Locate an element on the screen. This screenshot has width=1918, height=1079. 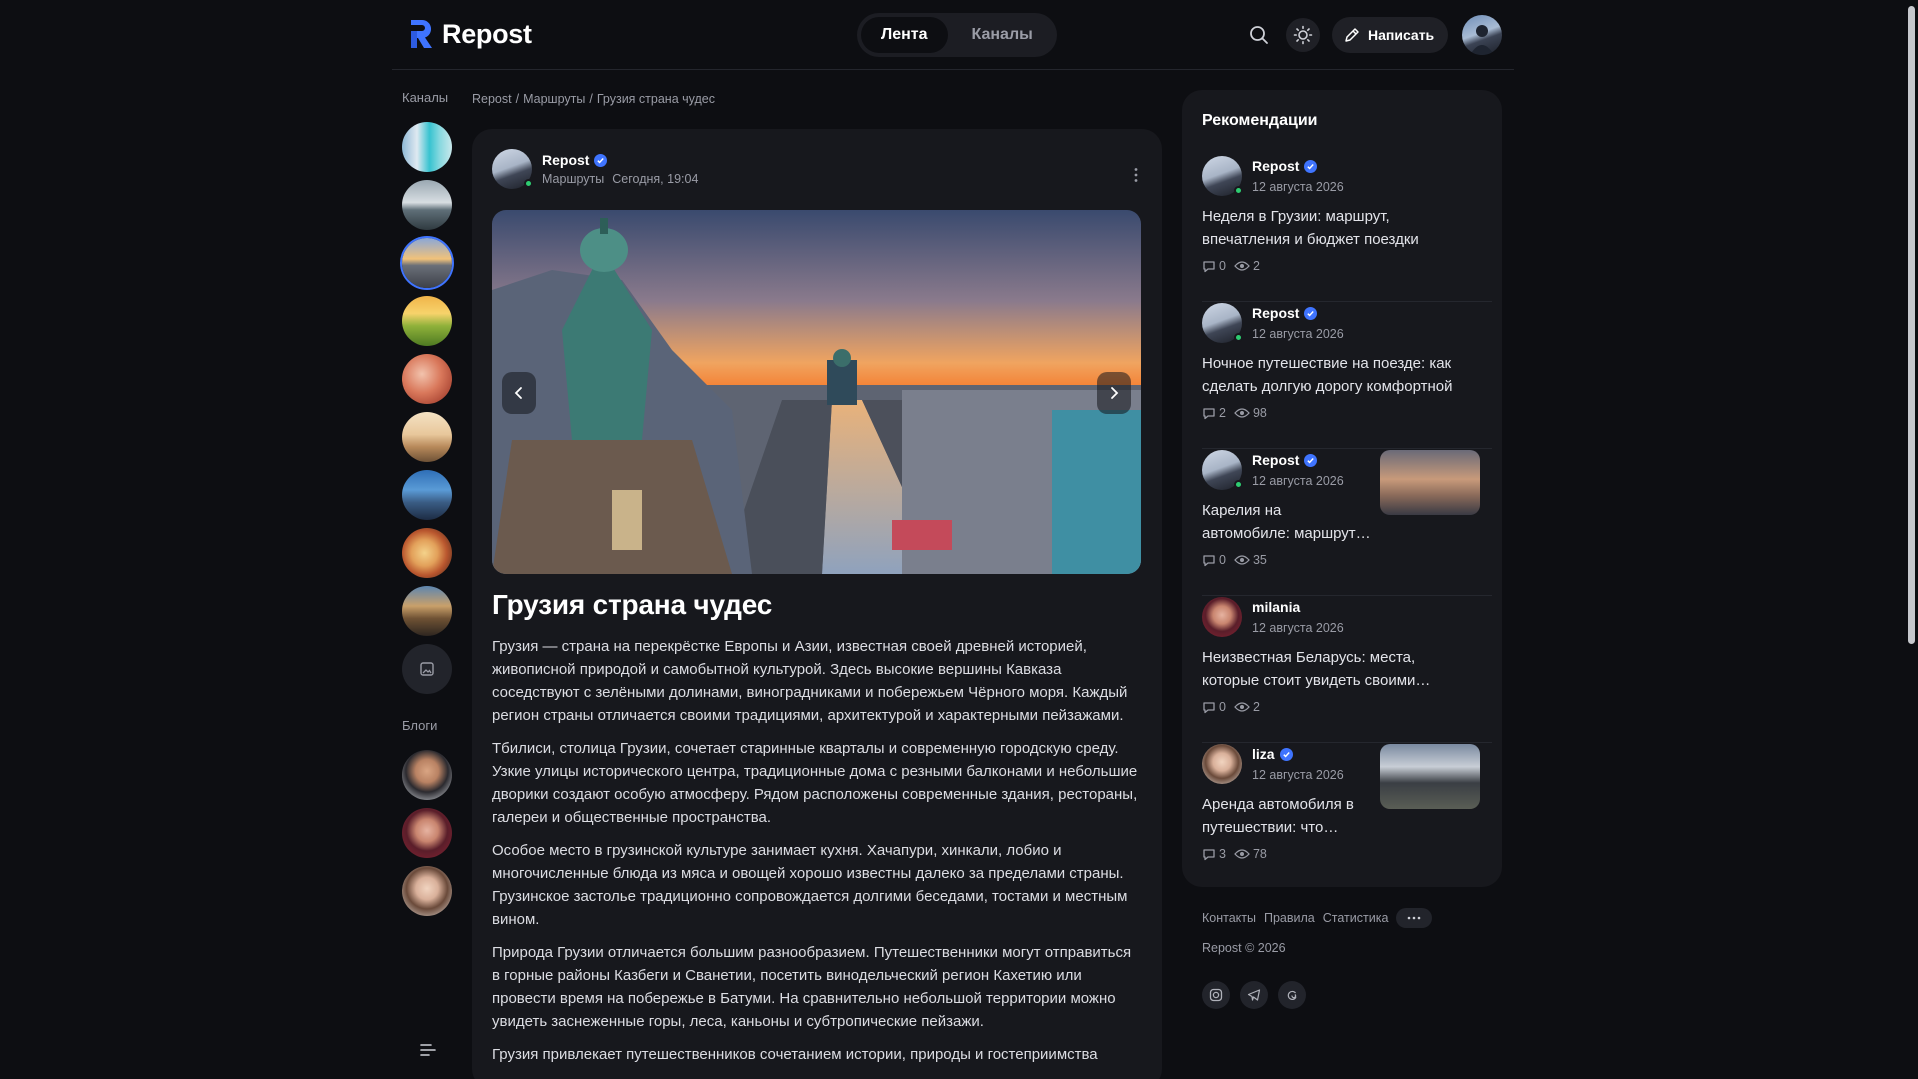
instagram-icon is located at coordinates (1216, 995).